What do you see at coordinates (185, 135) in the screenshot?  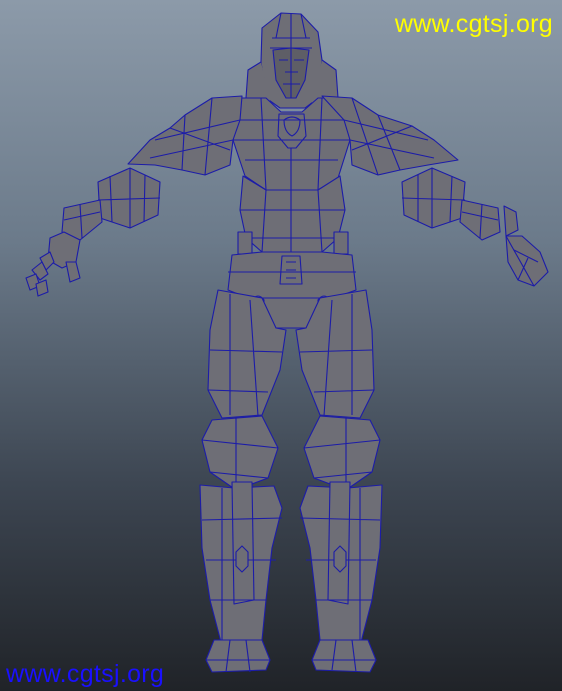 I see `left-shoulder-pad` at bounding box center [185, 135].